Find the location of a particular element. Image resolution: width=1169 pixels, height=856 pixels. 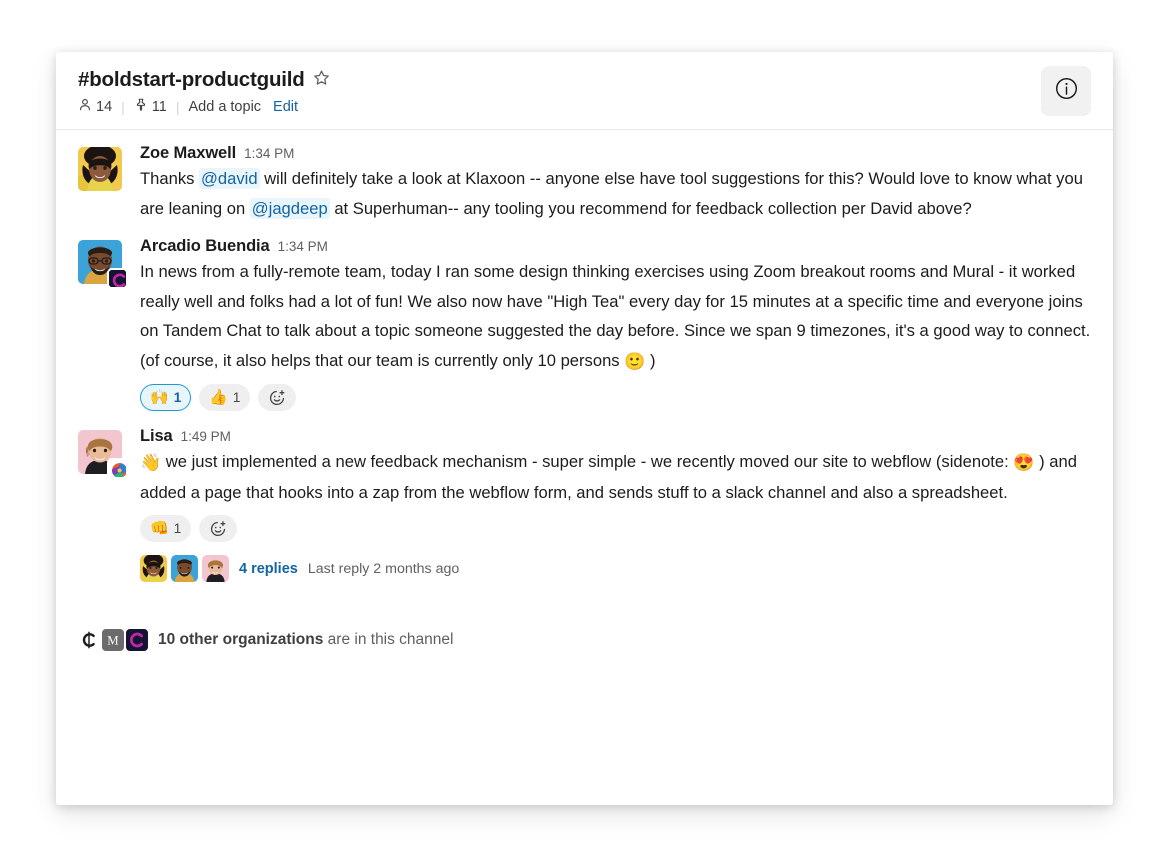

inline-emoji: 🙂 is located at coordinates (635, 361).